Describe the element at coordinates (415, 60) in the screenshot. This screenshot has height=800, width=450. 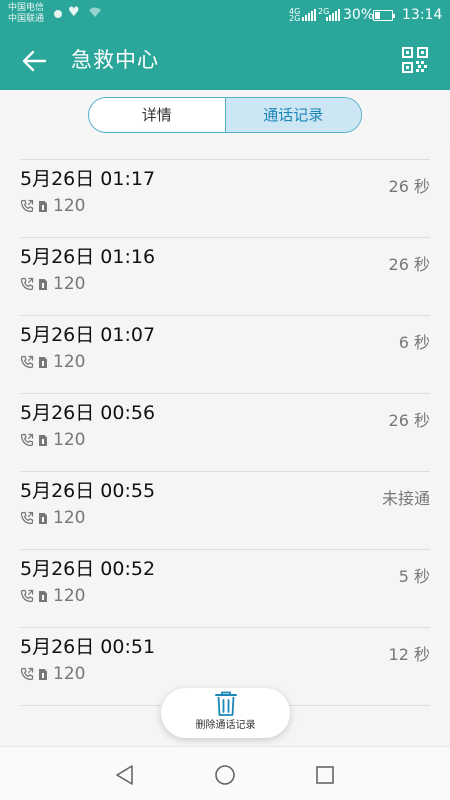
I see `qr-code-icon` at that location.